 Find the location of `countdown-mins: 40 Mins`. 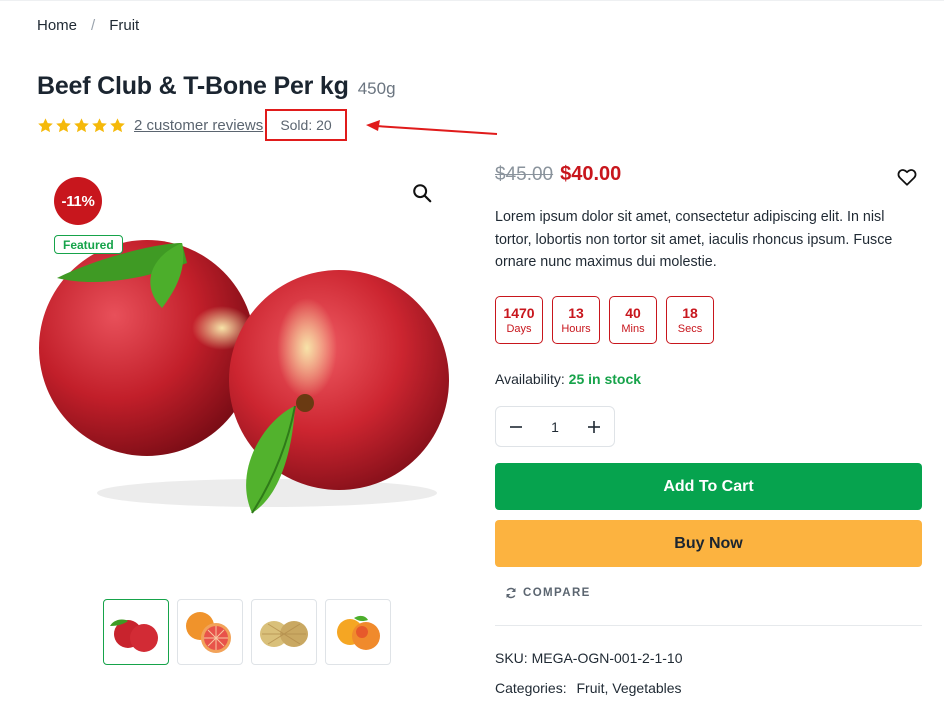

countdown-mins: 40 Mins is located at coordinates (633, 320).